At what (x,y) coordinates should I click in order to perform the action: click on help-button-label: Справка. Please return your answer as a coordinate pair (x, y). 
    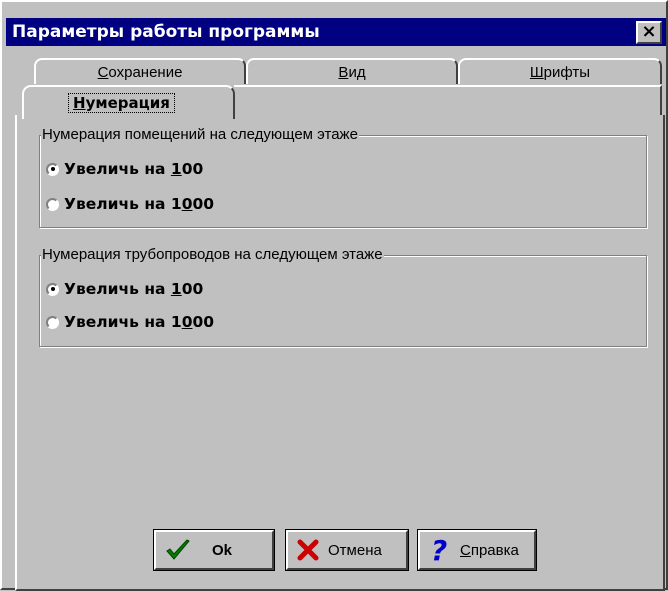
    Looking at the image, I should click on (489, 550).